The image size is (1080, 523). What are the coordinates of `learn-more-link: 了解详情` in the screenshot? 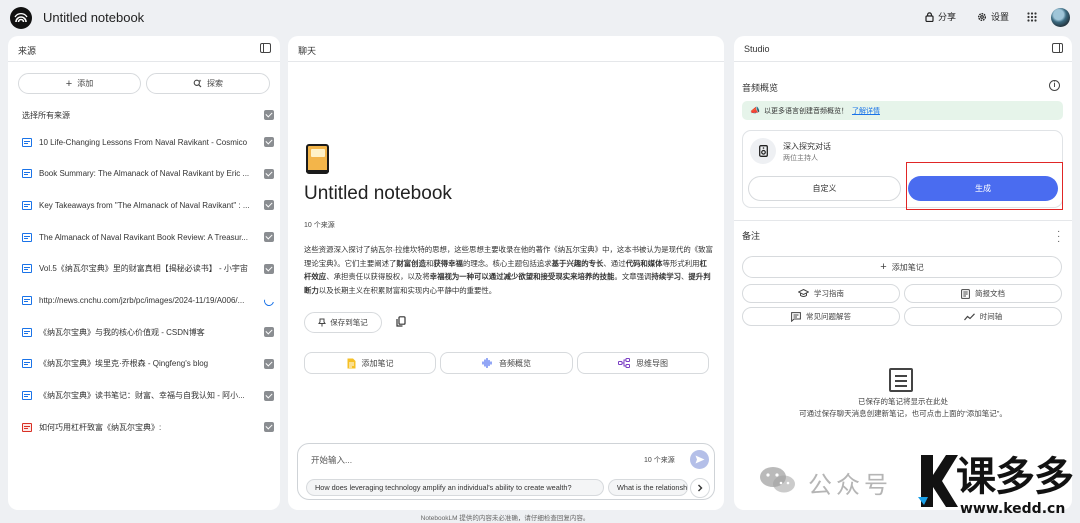 It's located at (866, 111).